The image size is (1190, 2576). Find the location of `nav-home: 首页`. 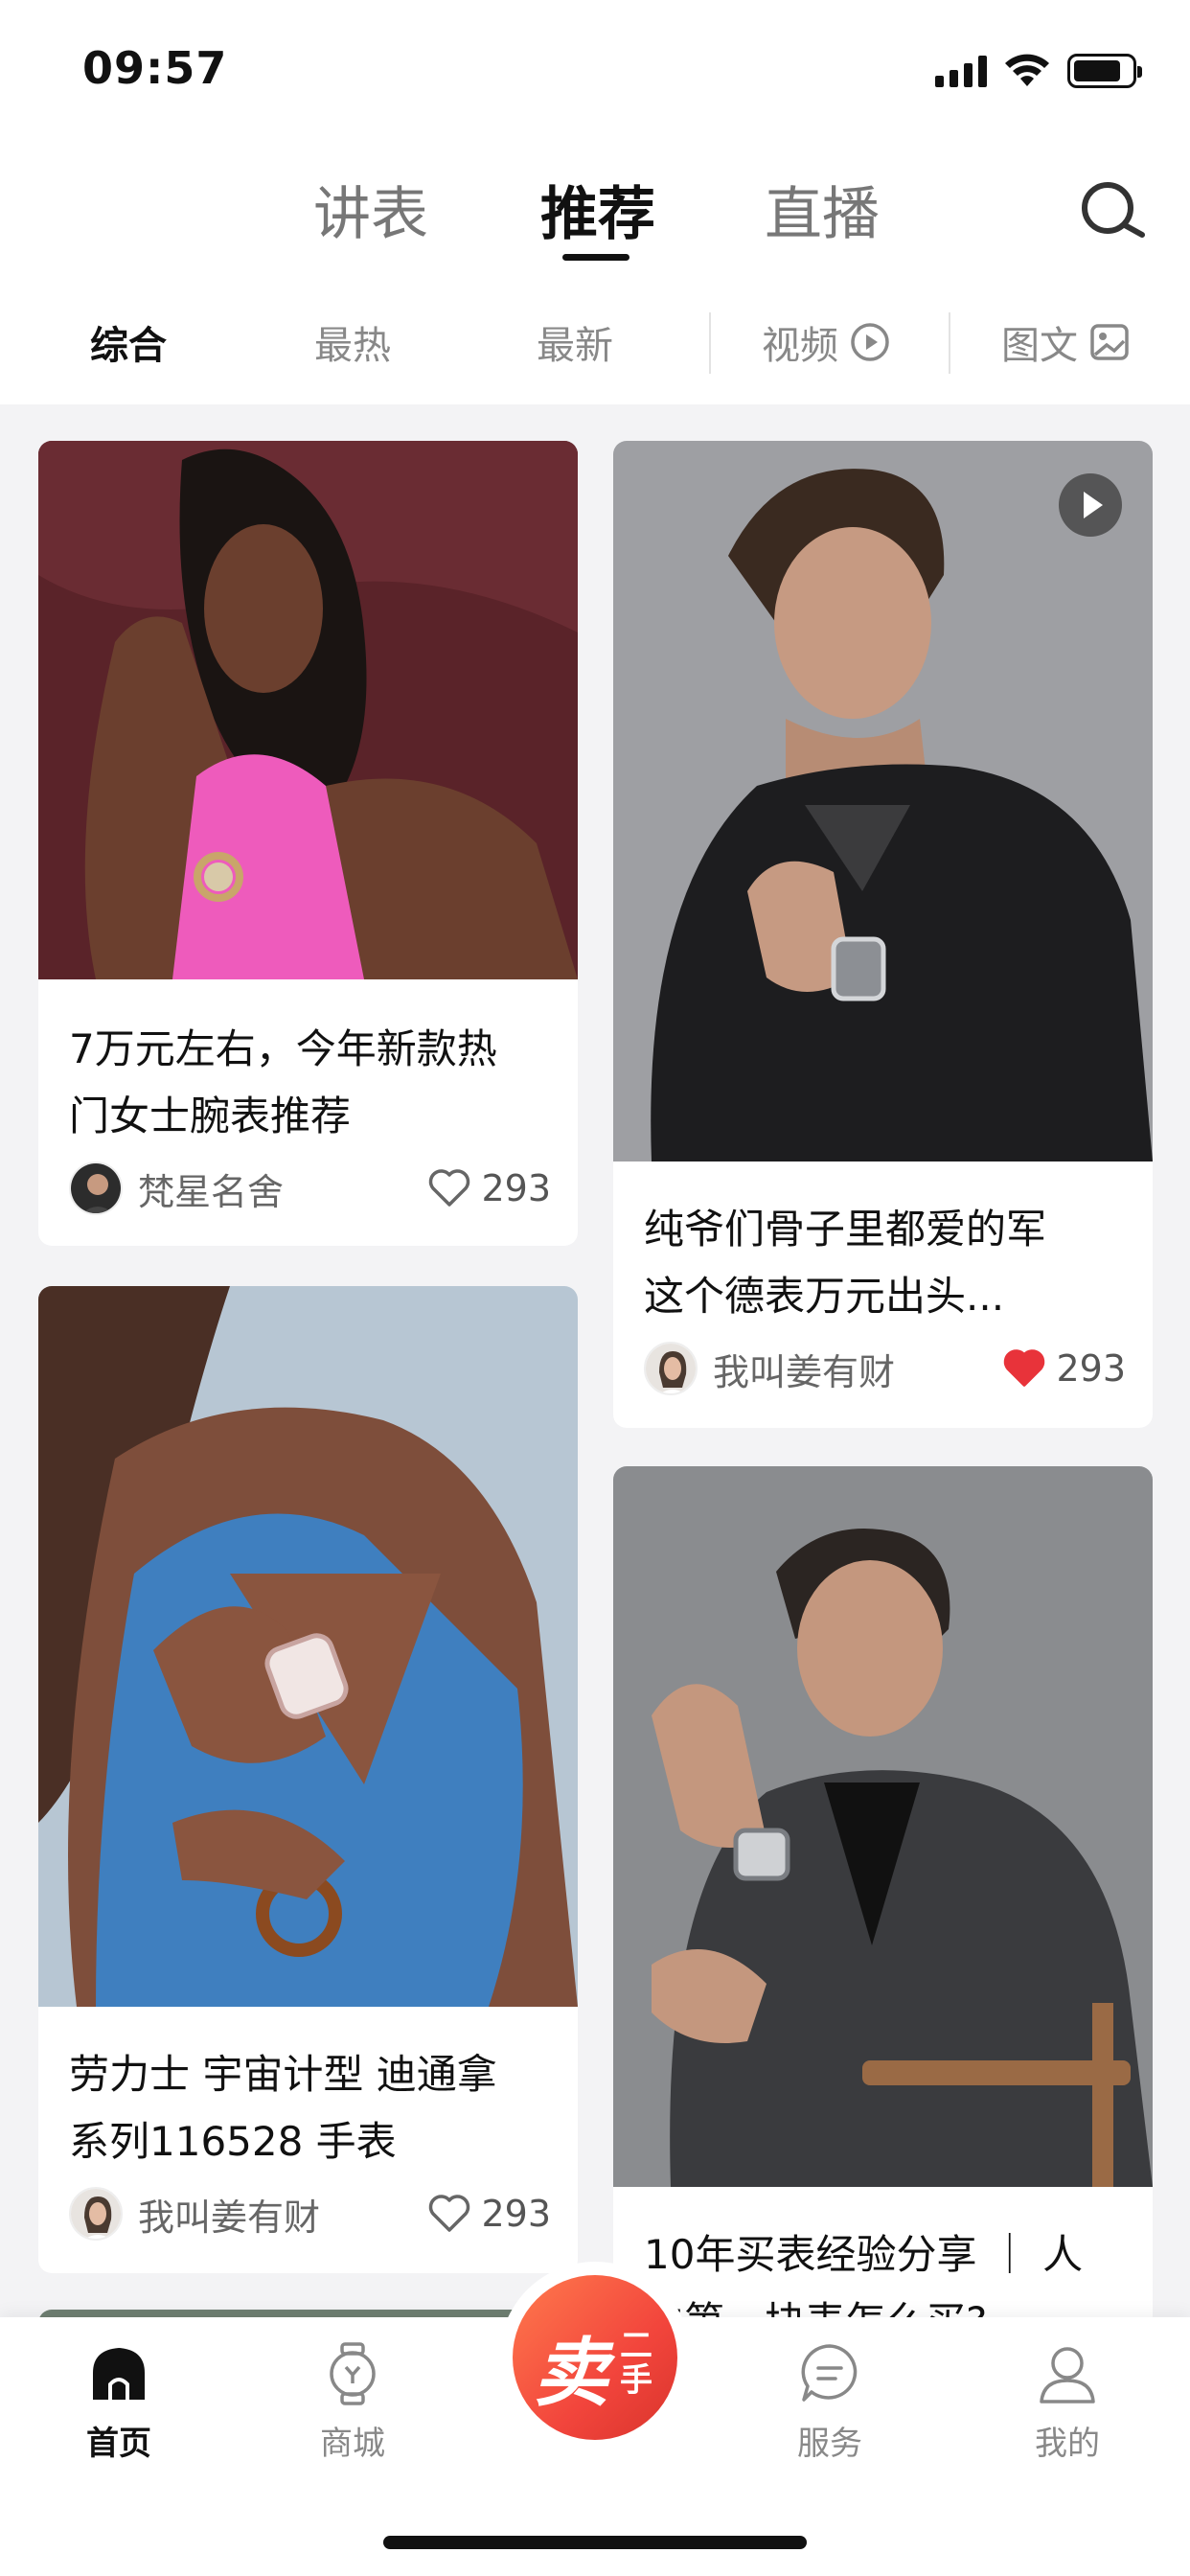

nav-home: 首页 is located at coordinates (119, 2403).